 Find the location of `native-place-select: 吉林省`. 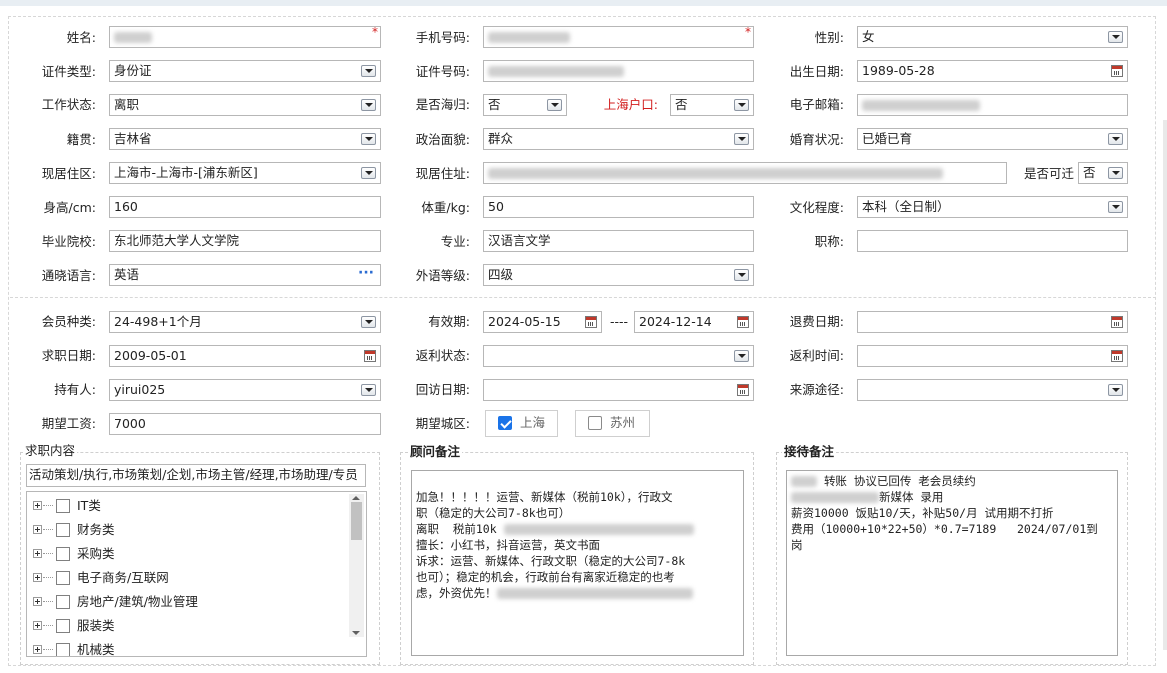

native-place-select: 吉林省 is located at coordinates (245, 139).